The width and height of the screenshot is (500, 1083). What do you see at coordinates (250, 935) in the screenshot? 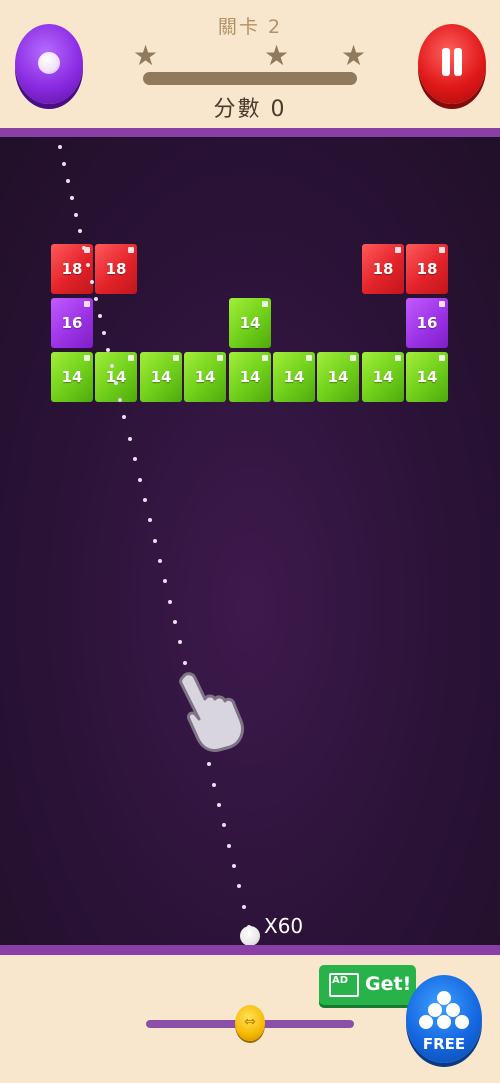
I see `shooter-ball` at bounding box center [250, 935].